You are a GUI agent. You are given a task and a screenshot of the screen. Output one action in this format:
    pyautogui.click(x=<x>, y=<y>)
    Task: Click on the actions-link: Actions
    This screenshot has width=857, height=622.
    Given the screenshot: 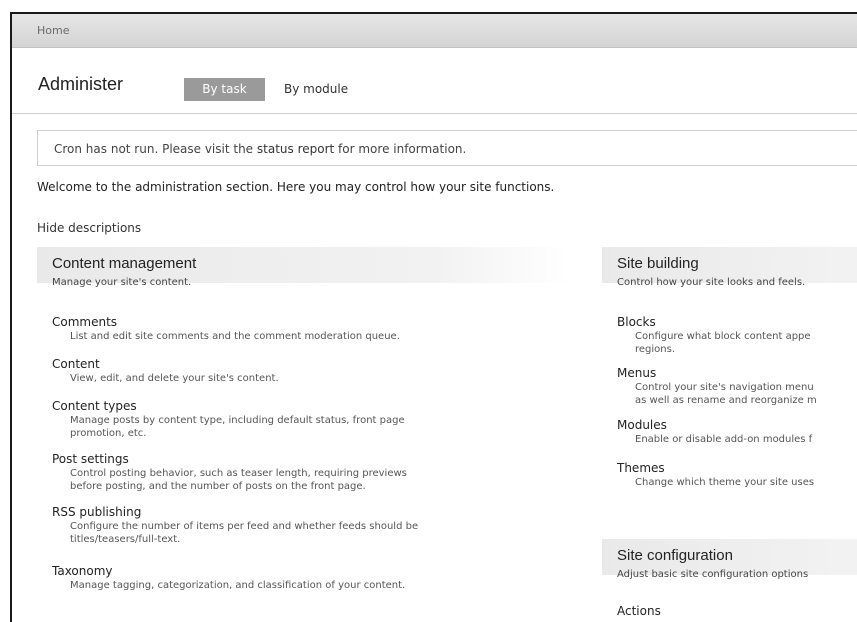 What is the action you would take?
    pyautogui.click(x=639, y=611)
    